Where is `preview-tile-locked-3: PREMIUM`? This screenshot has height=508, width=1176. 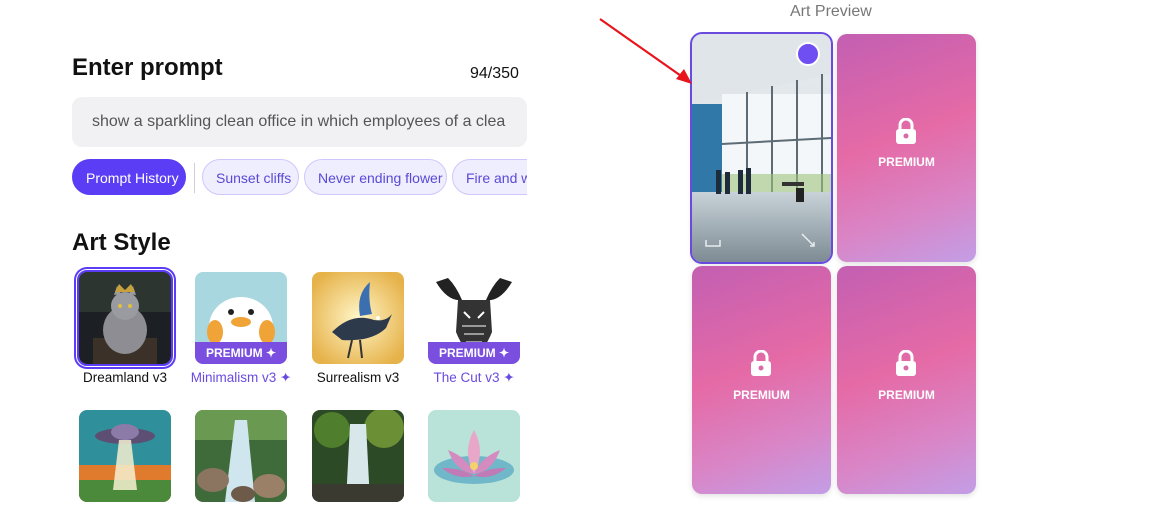 preview-tile-locked-3: PREMIUM is located at coordinates (906, 380).